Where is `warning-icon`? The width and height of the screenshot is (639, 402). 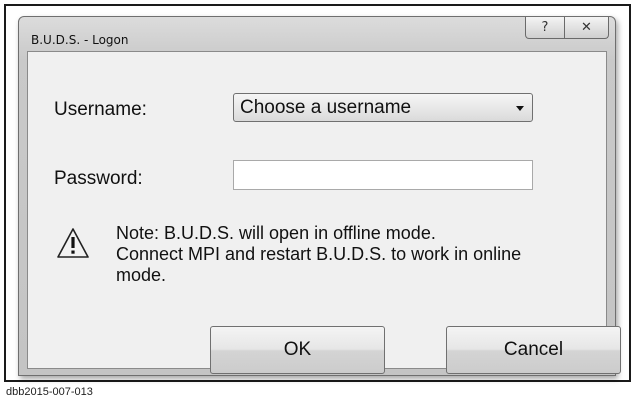 warning-icon is located at coordinates (73, 243).